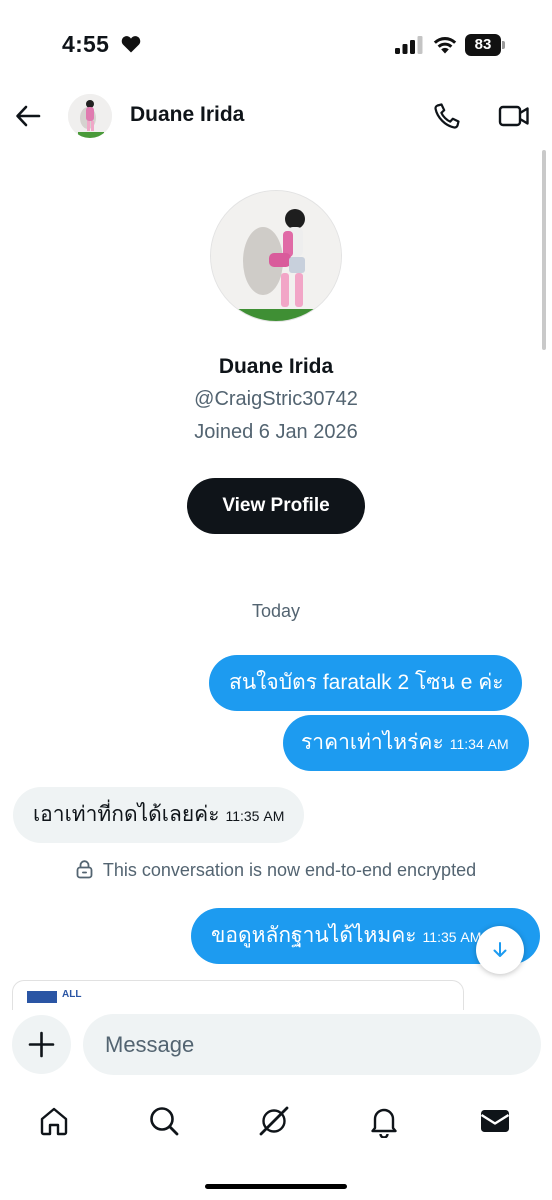  I want to click on grok-icon, so click(274, 1121).